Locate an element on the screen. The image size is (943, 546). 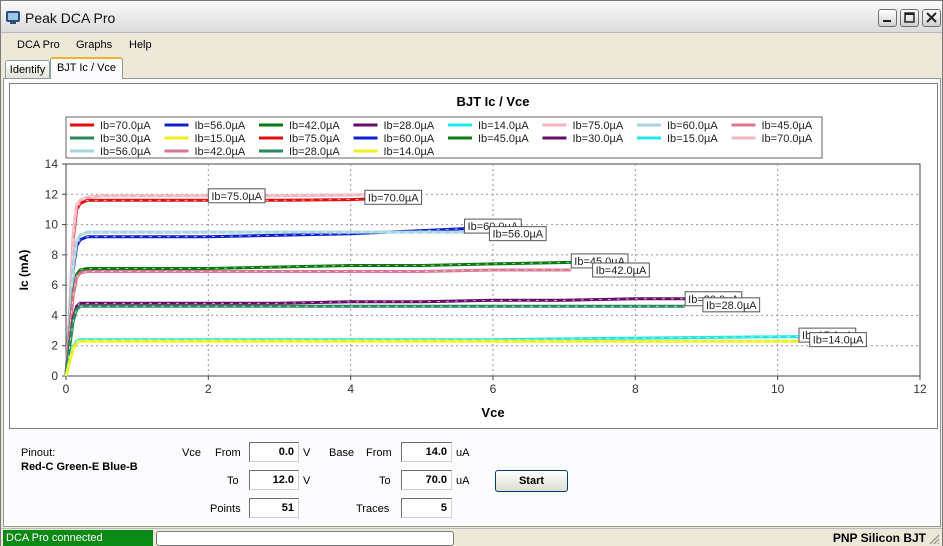
menu-dca-pro: DCA Pro is located at coordinates (38, 45).